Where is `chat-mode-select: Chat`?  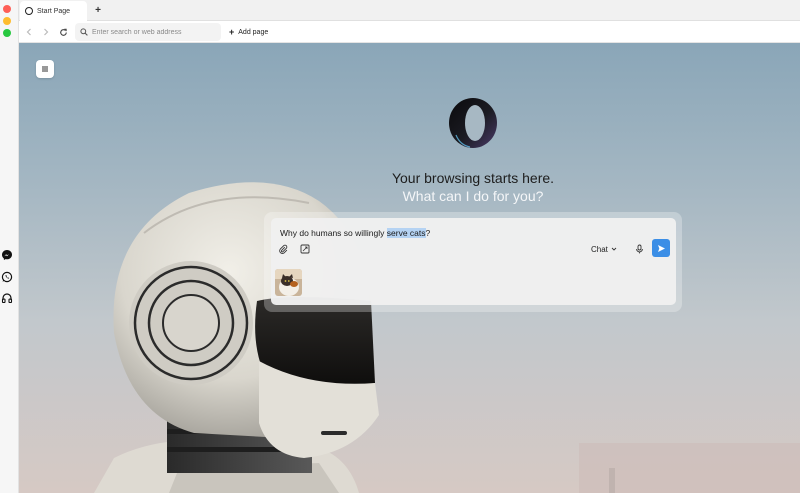
chat-mode-select: Chat is located at coordinates (604, 249).